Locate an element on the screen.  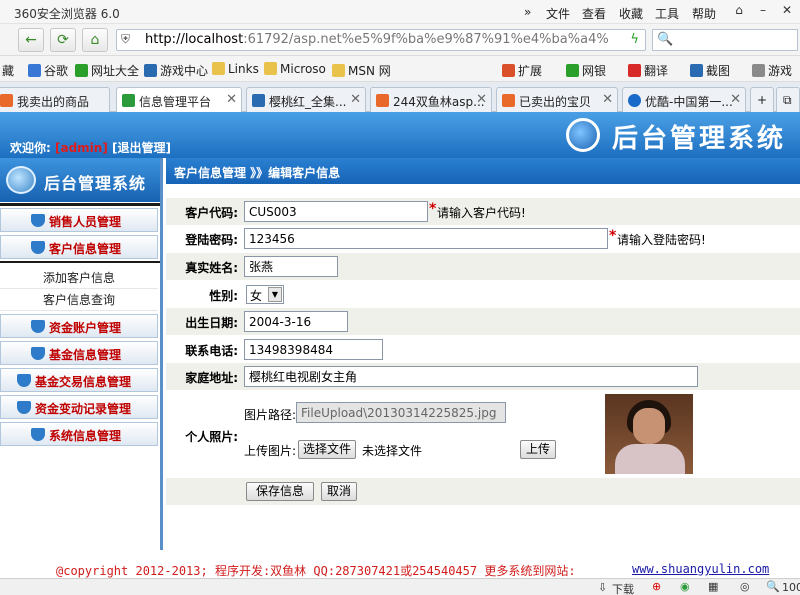
sidebar-sub-add-customer: 添加客户信息 is located at coordinates (79, 278).